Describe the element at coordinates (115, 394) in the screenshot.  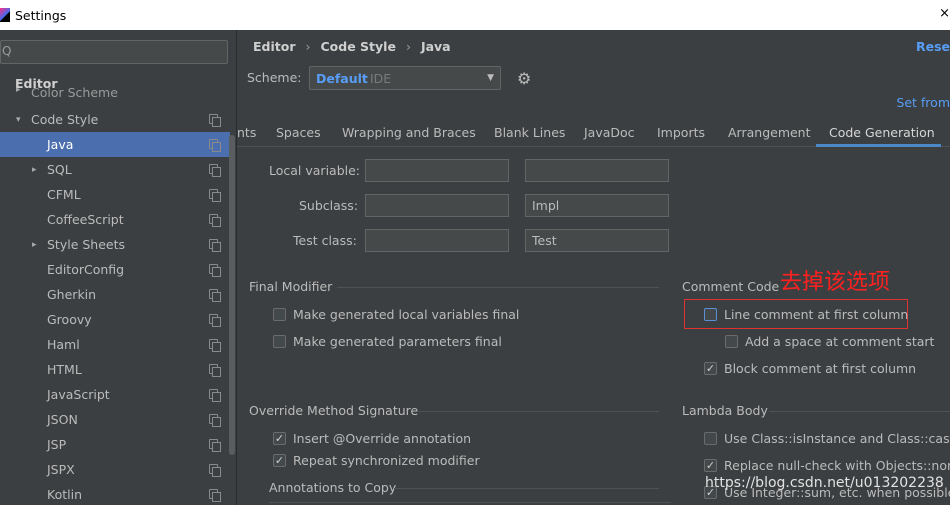
I see `sidebar-item-javascript: JavaScript` at that location.